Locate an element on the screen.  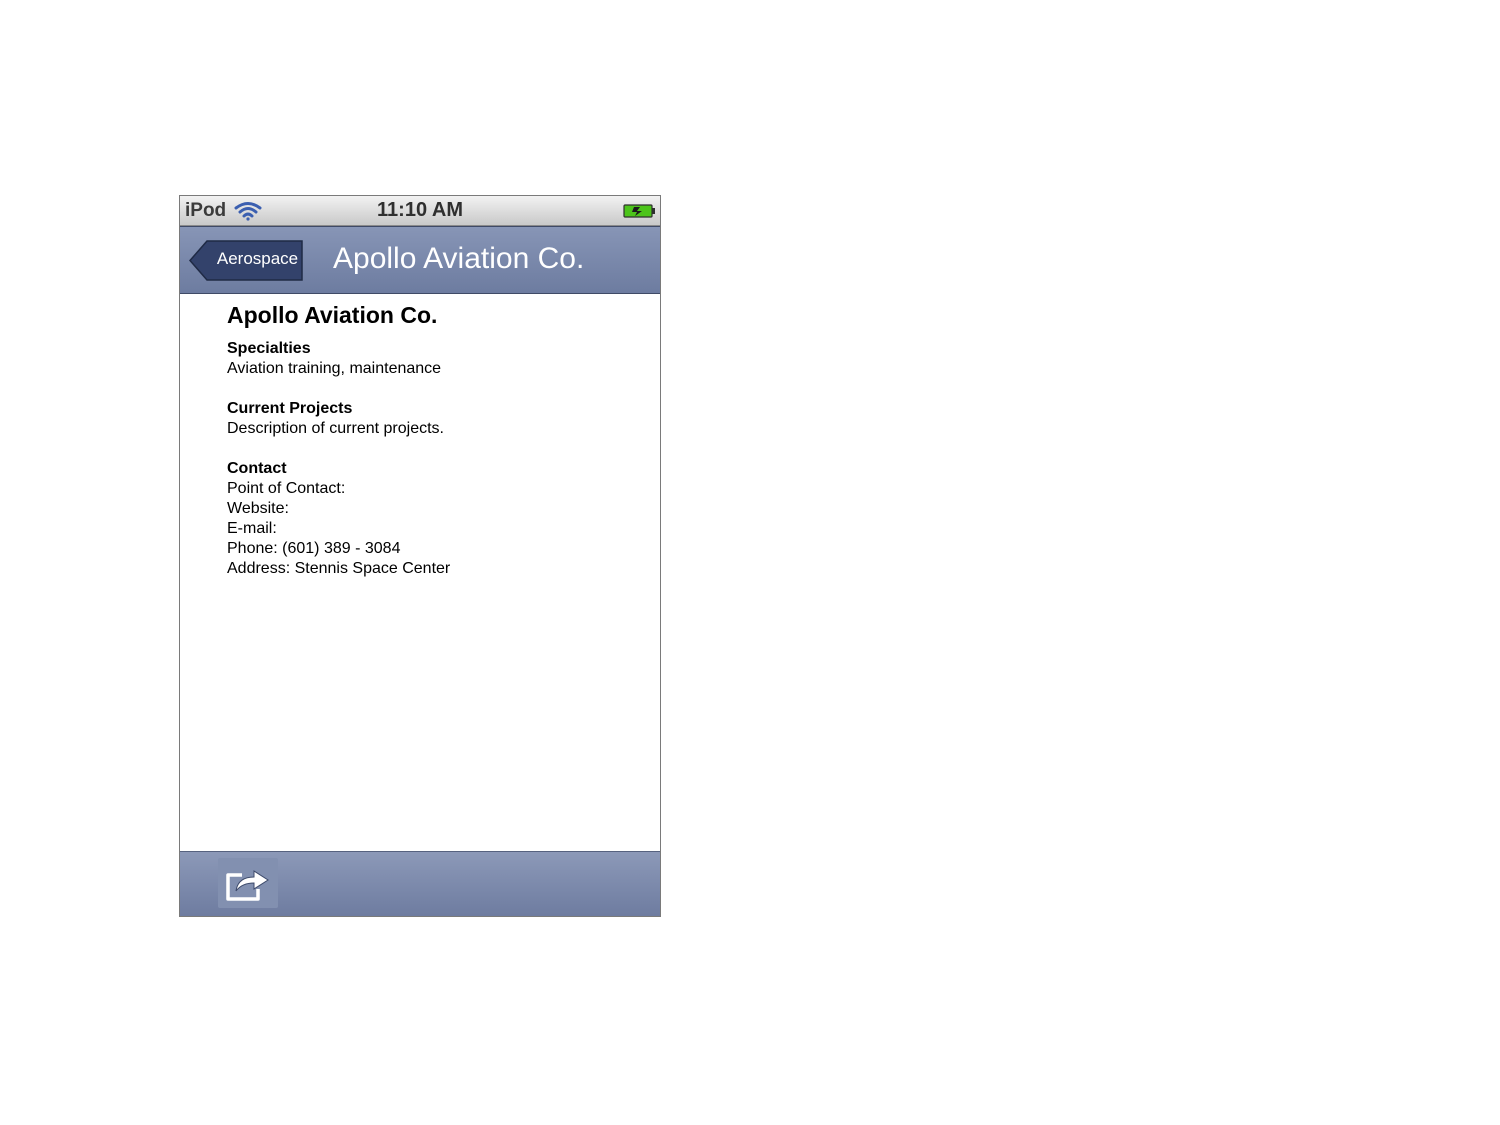
projects-text: Description of current projects. is located at coordinates (335, 428).